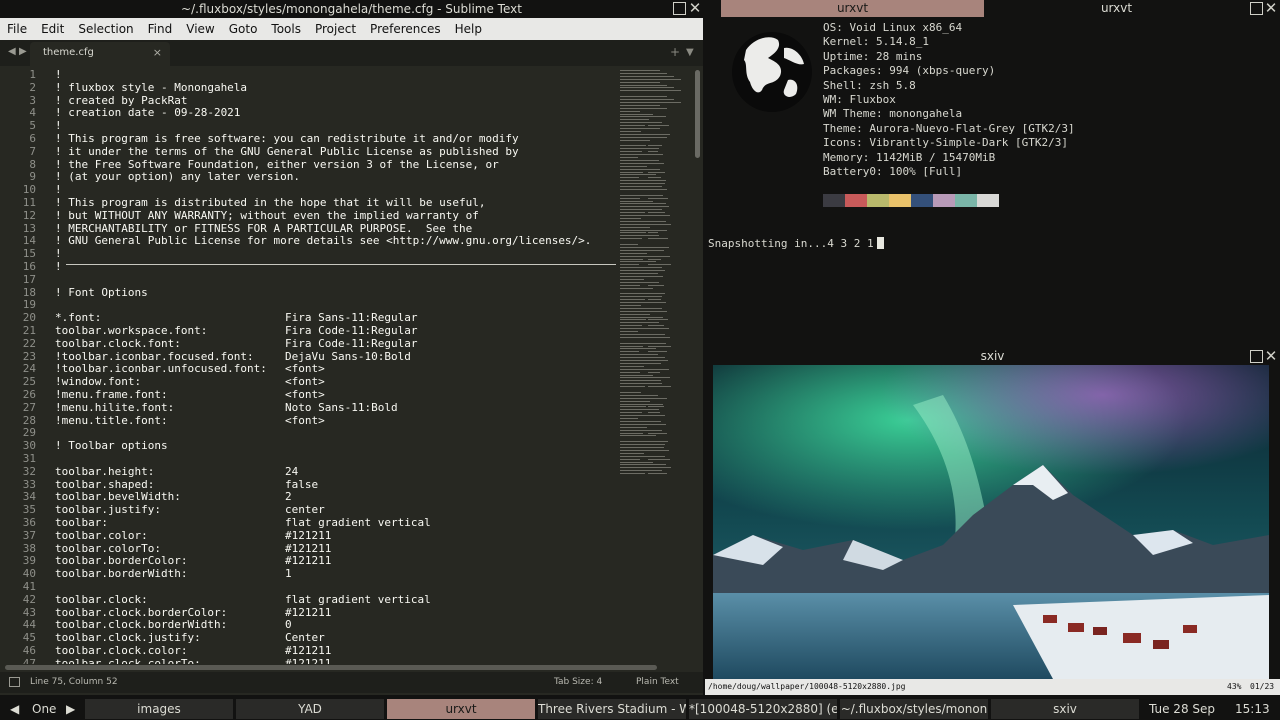 This screenshot has width=1280, height=720. I want to click on taskbar-item: *[100048-5120x2880] (exp, so click(763, 709).